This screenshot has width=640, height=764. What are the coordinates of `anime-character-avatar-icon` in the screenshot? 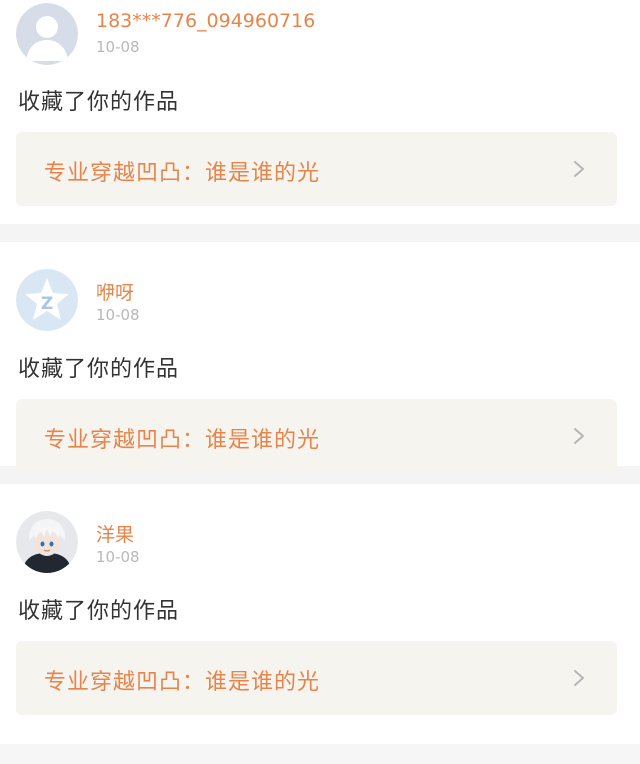 It's located at (47, 542).